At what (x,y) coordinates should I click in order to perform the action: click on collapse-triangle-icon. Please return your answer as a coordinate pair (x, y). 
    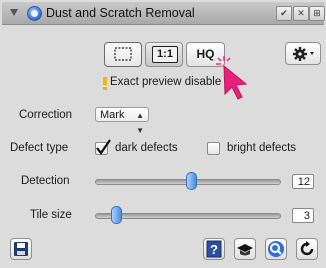
    Looking at the image, I should click on (14, 12).